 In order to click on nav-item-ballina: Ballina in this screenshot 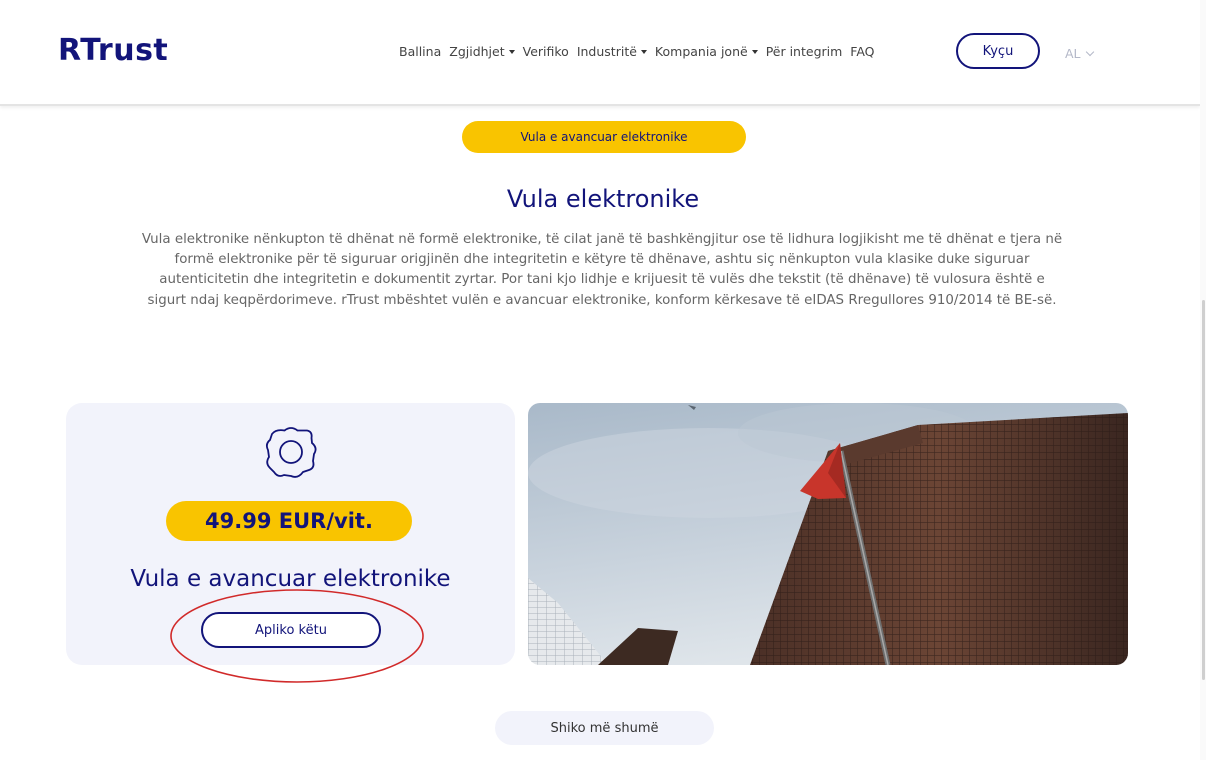, I will do `click(420, 51)`.